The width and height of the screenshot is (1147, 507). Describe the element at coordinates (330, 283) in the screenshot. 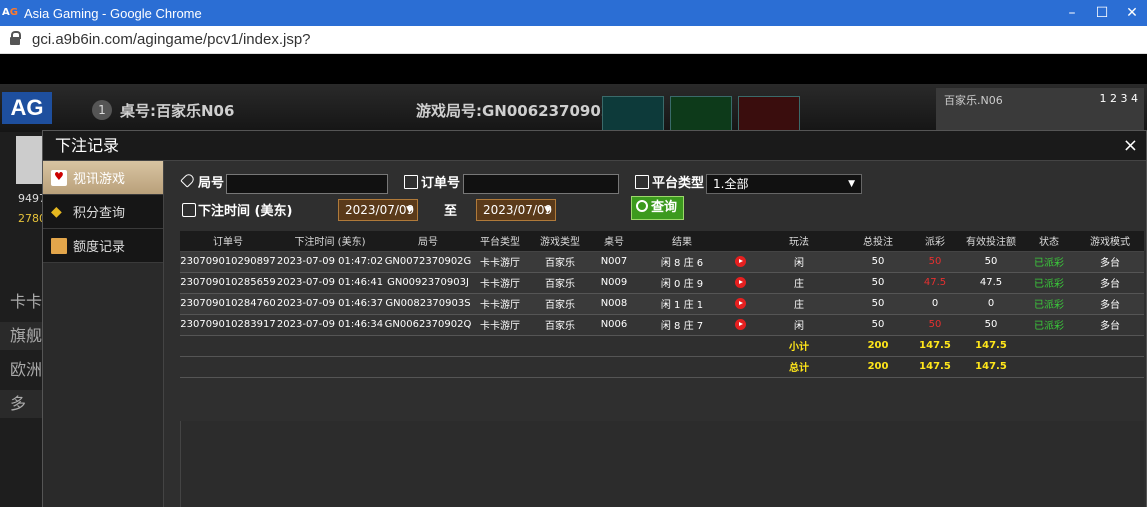

I see `cell-time: 2023-07-09 01:46:41` at that location.